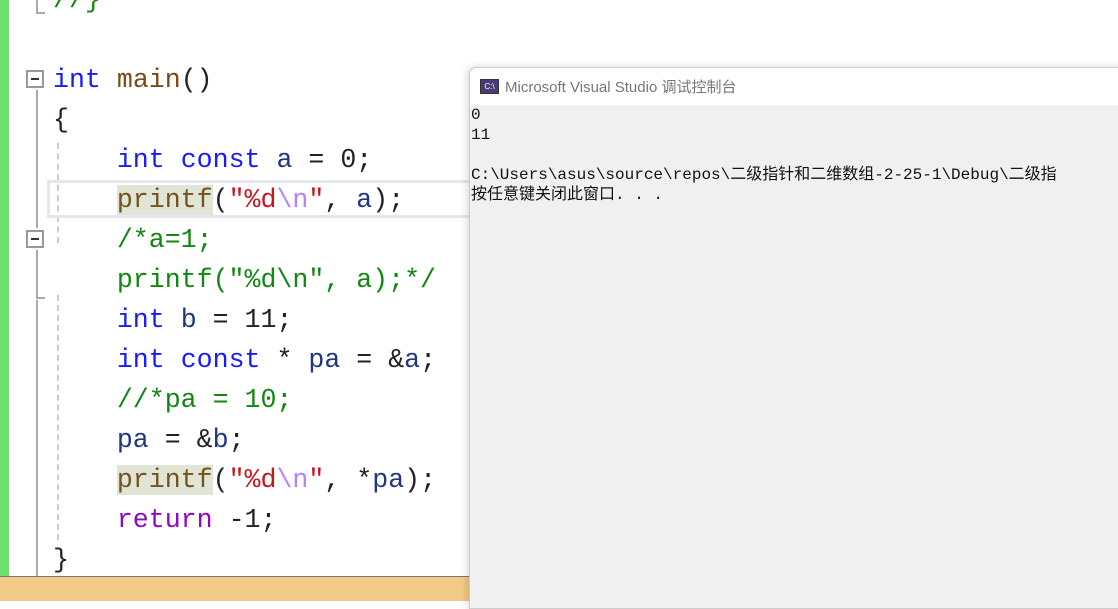 This screenshot has width=1118, height=609. I want to click on code-line: printf("%d\n", *pa);, so click(244, 480).